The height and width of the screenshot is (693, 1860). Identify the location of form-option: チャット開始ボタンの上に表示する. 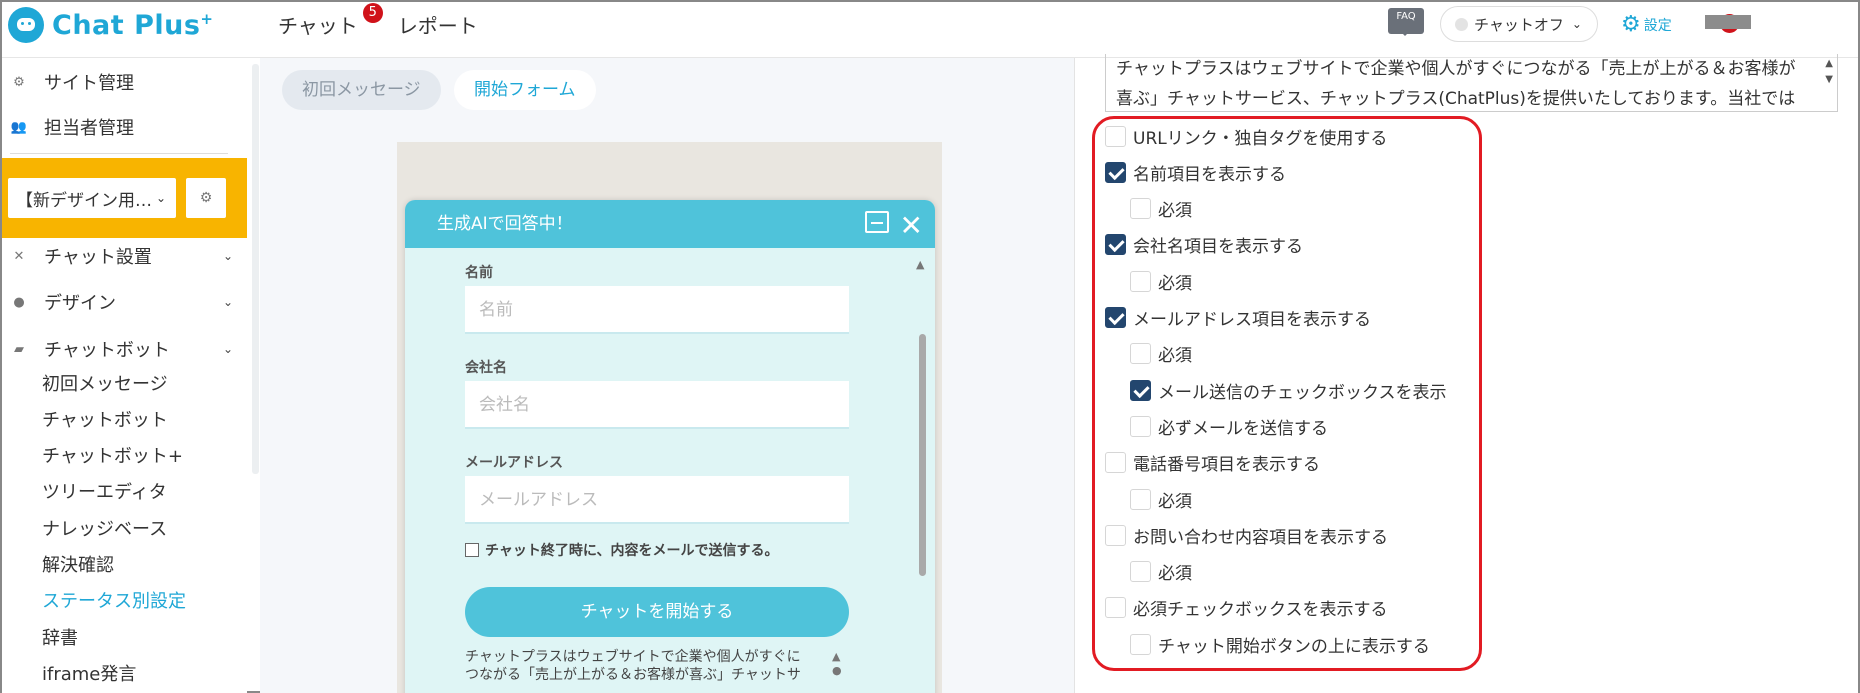
(1280, 644).